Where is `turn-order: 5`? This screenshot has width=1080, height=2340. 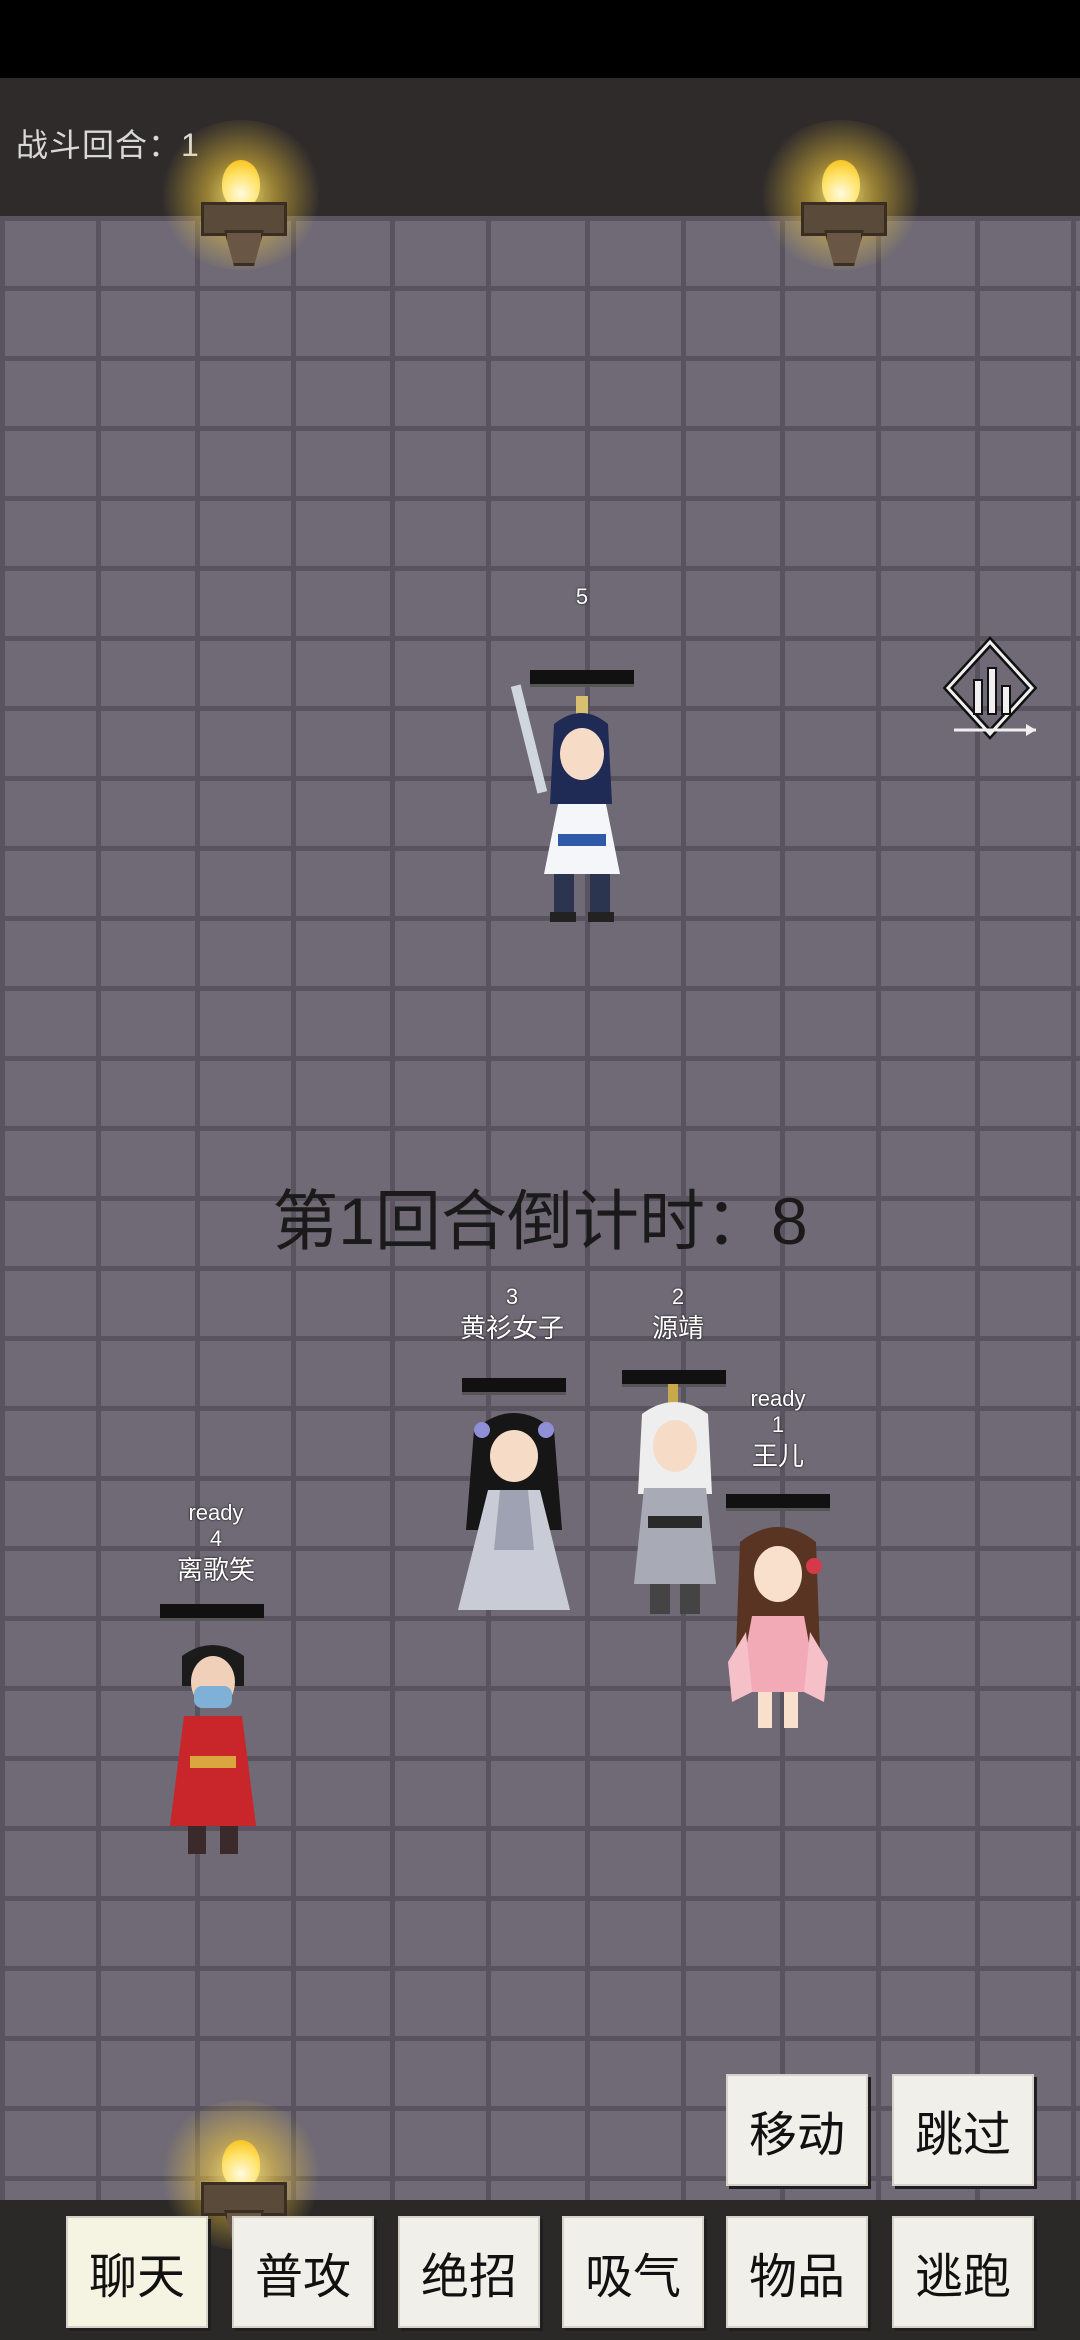 turn-order: 5 is located at coordinates (582, 596).